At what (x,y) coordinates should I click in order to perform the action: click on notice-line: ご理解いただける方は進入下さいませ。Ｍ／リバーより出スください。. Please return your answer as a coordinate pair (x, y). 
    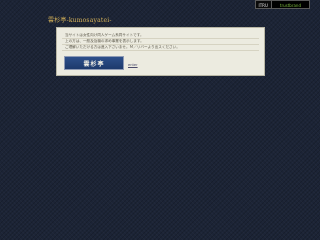
    Looking at the image, I should click on (160, 48).